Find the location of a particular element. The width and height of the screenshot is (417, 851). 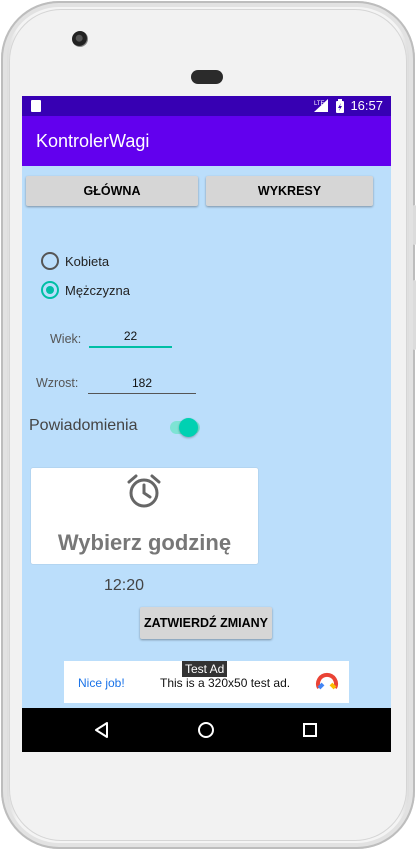

back-icon is located at coordinates (102, 730).